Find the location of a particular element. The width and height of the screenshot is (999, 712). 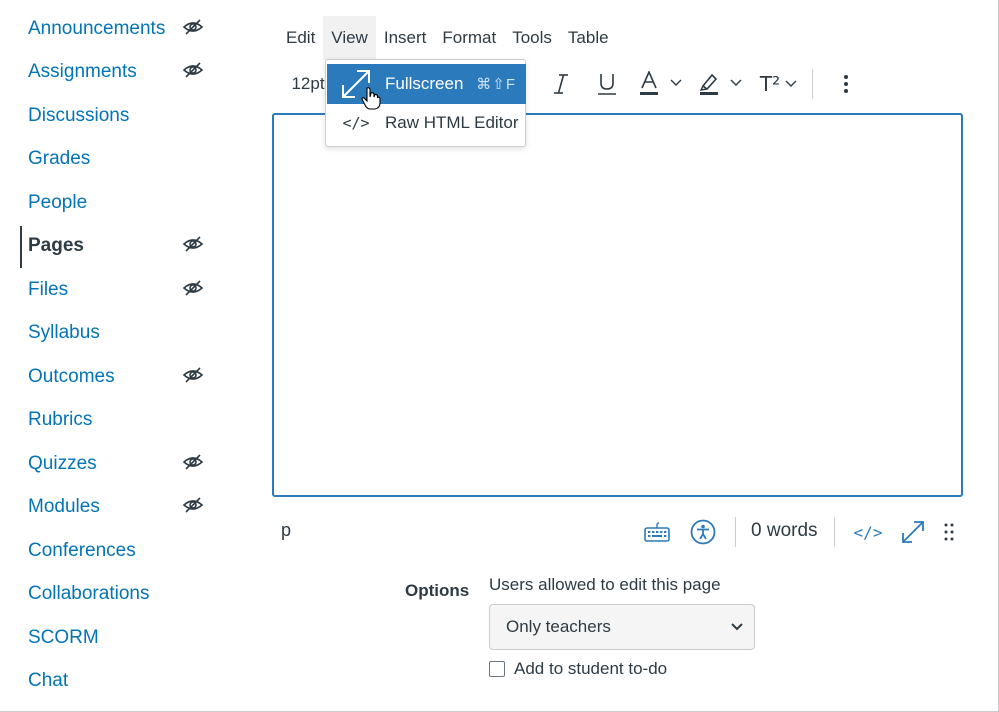

html-editor-toggle-button: </> is located at coordinates (868, 532).